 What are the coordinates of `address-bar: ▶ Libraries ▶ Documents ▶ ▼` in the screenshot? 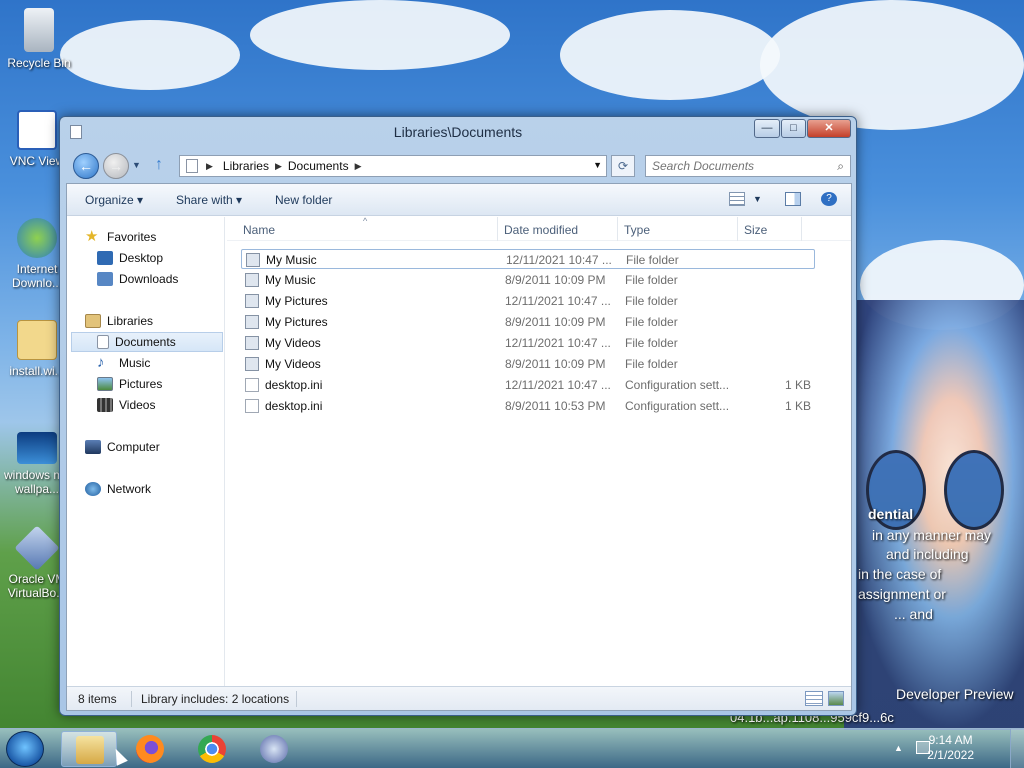 It's located at (393, 166).